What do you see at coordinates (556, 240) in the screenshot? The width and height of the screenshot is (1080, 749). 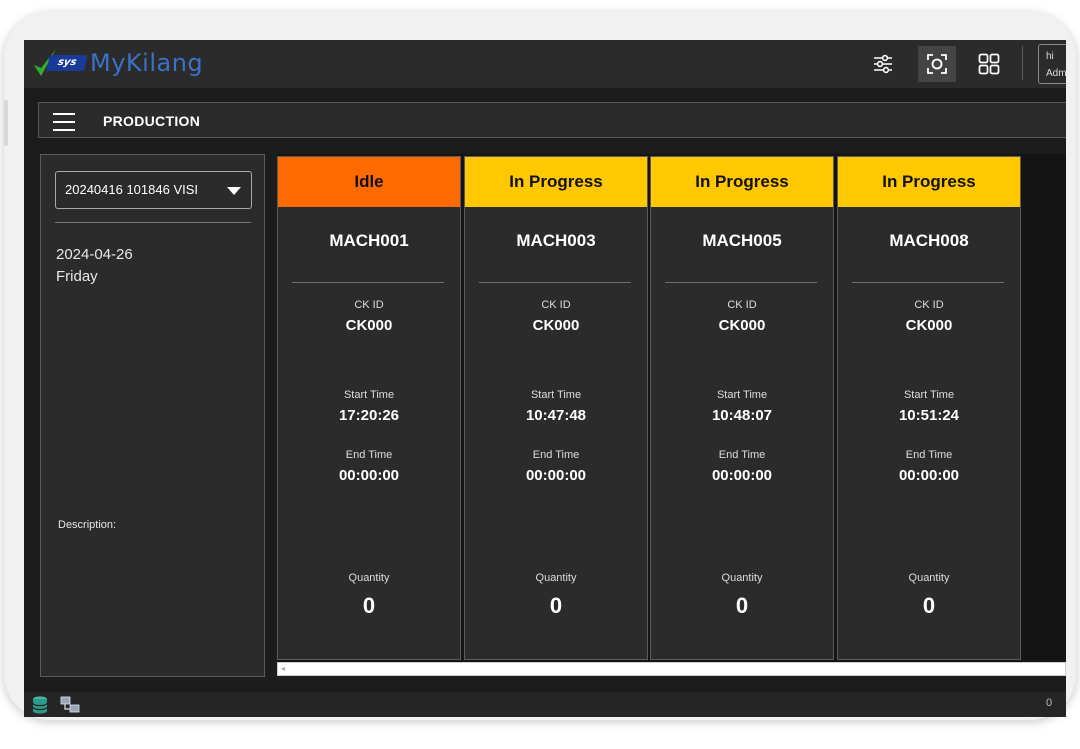 I see `machine-name: MACH003` at bounding box center [556, 240].